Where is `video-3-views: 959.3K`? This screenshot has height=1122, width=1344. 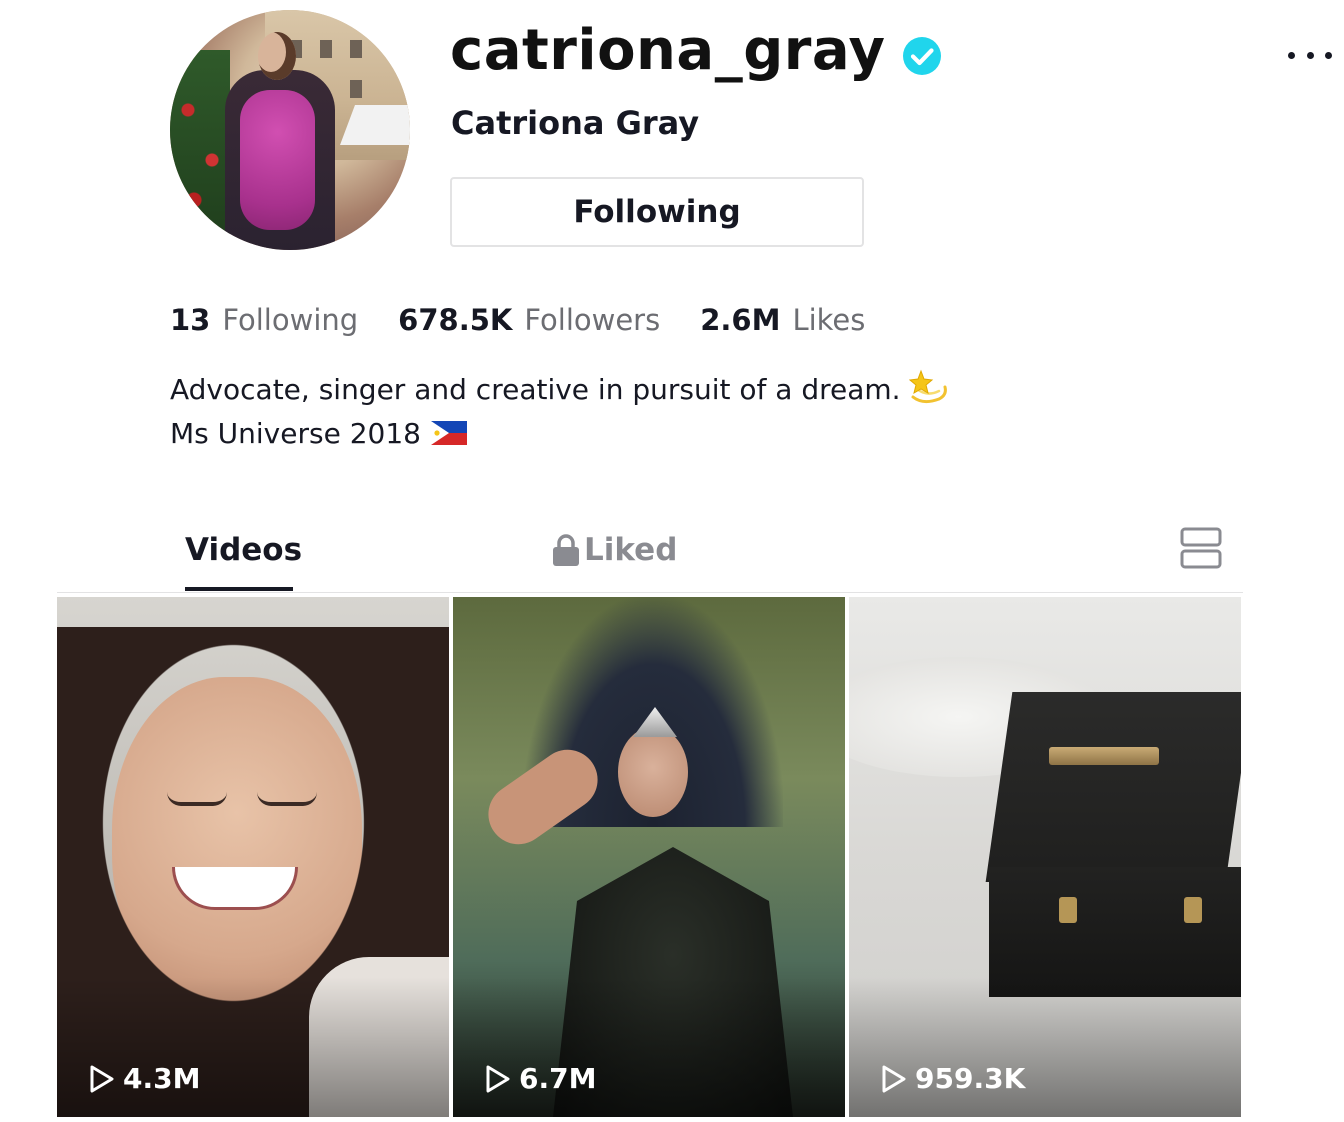
video-3-views: 959.3K is located at coordinates (953, 1078).